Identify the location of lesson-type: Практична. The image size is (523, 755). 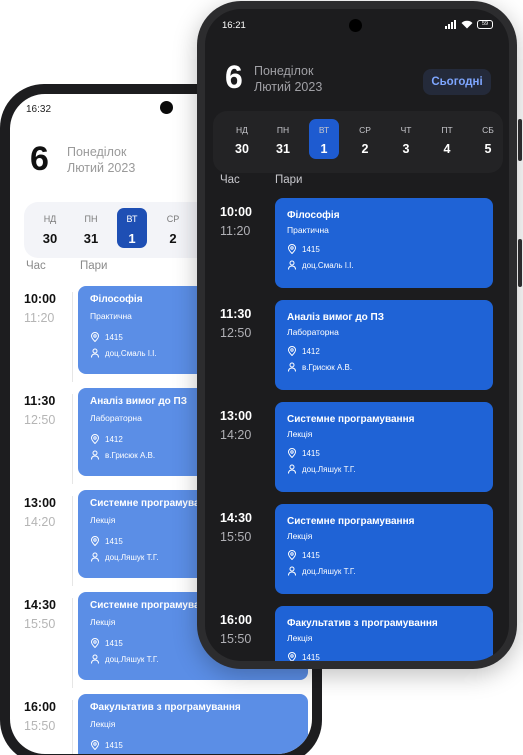
(111, 316).